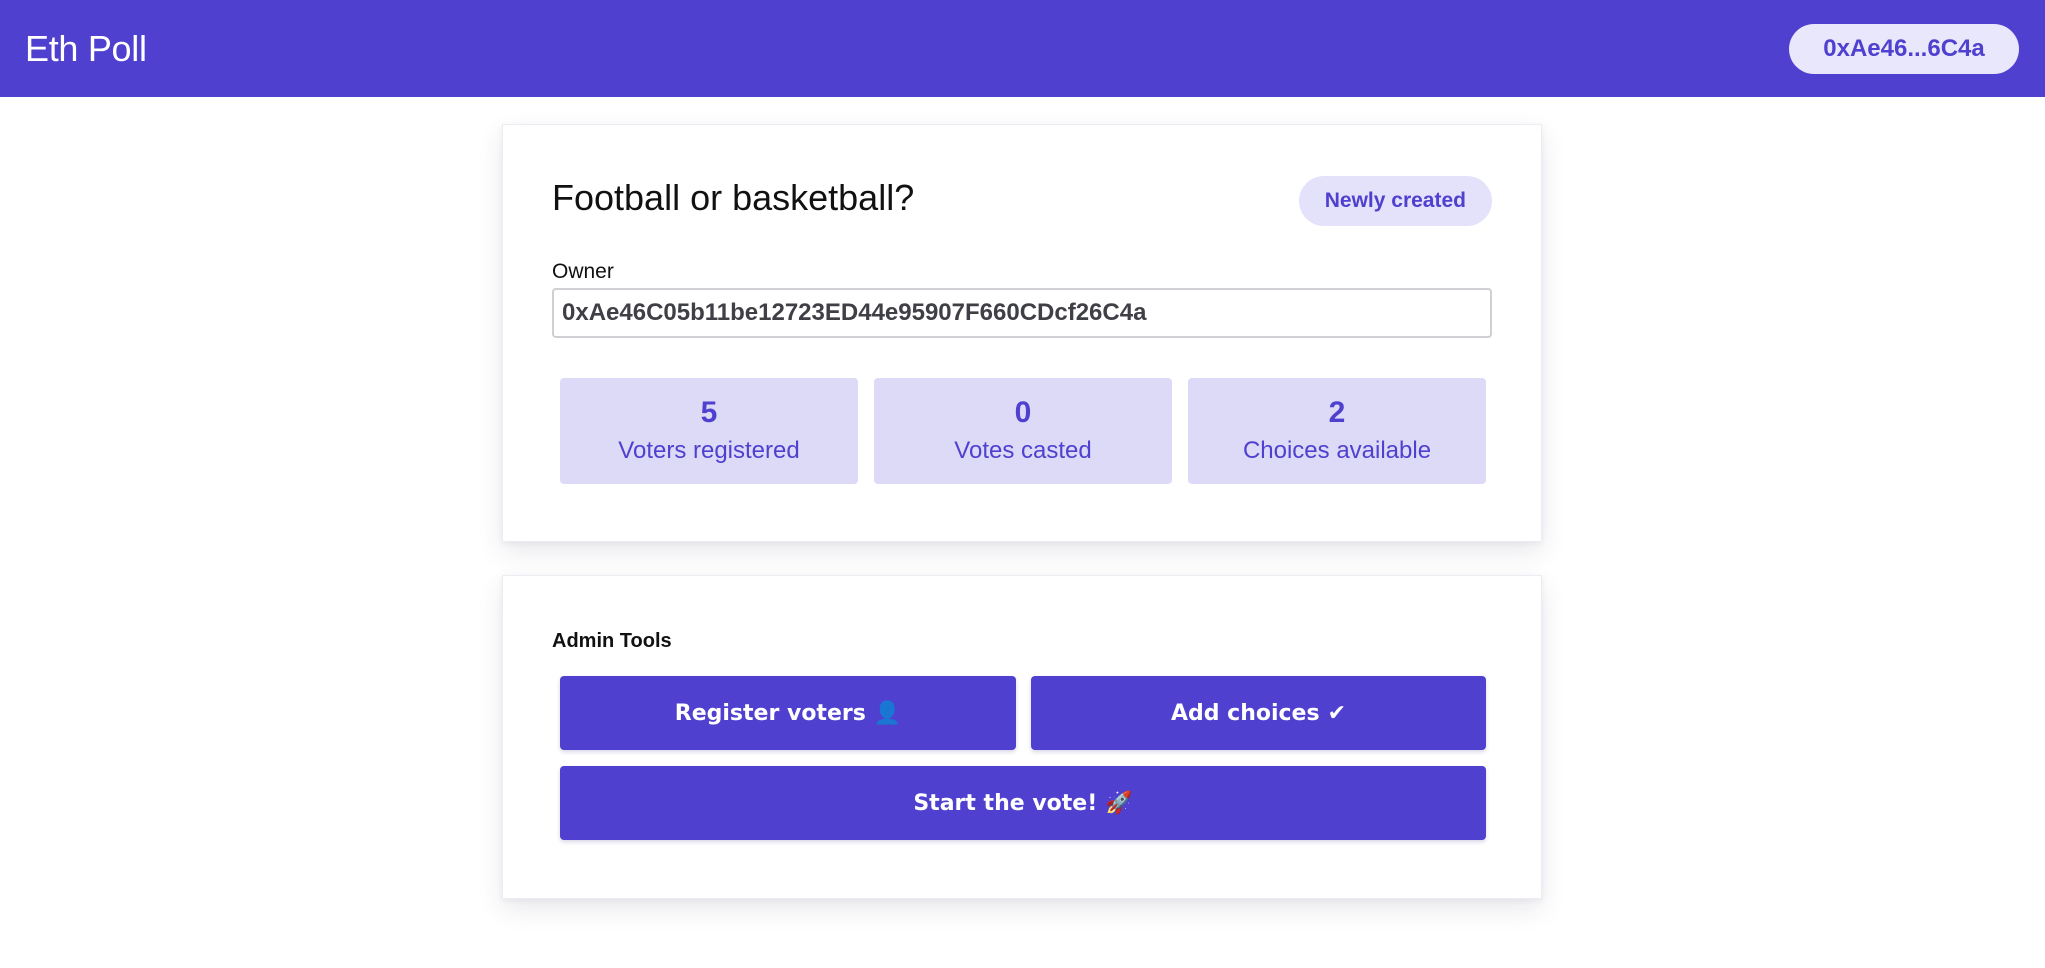 This screenshot has height=968, width=2045. What do you see at coordinates (612, 641) in the screenshot?
I see `admin-tools-title: Admin Tools` at bounding box center [612, 641].